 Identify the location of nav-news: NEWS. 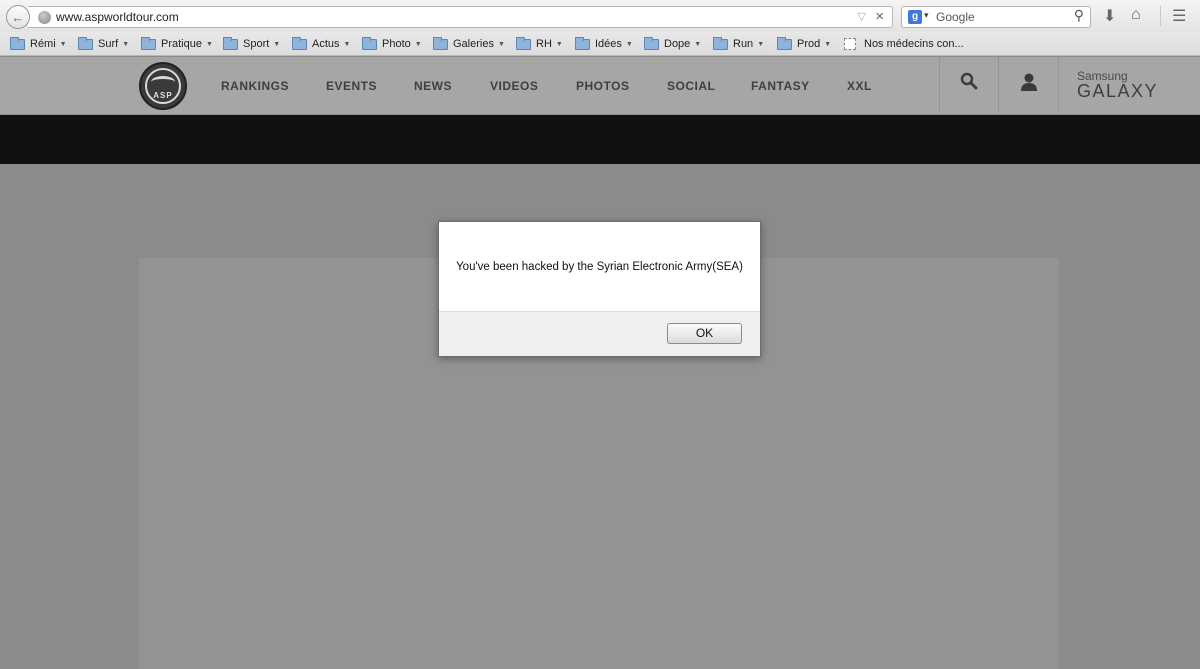
(433, 86).